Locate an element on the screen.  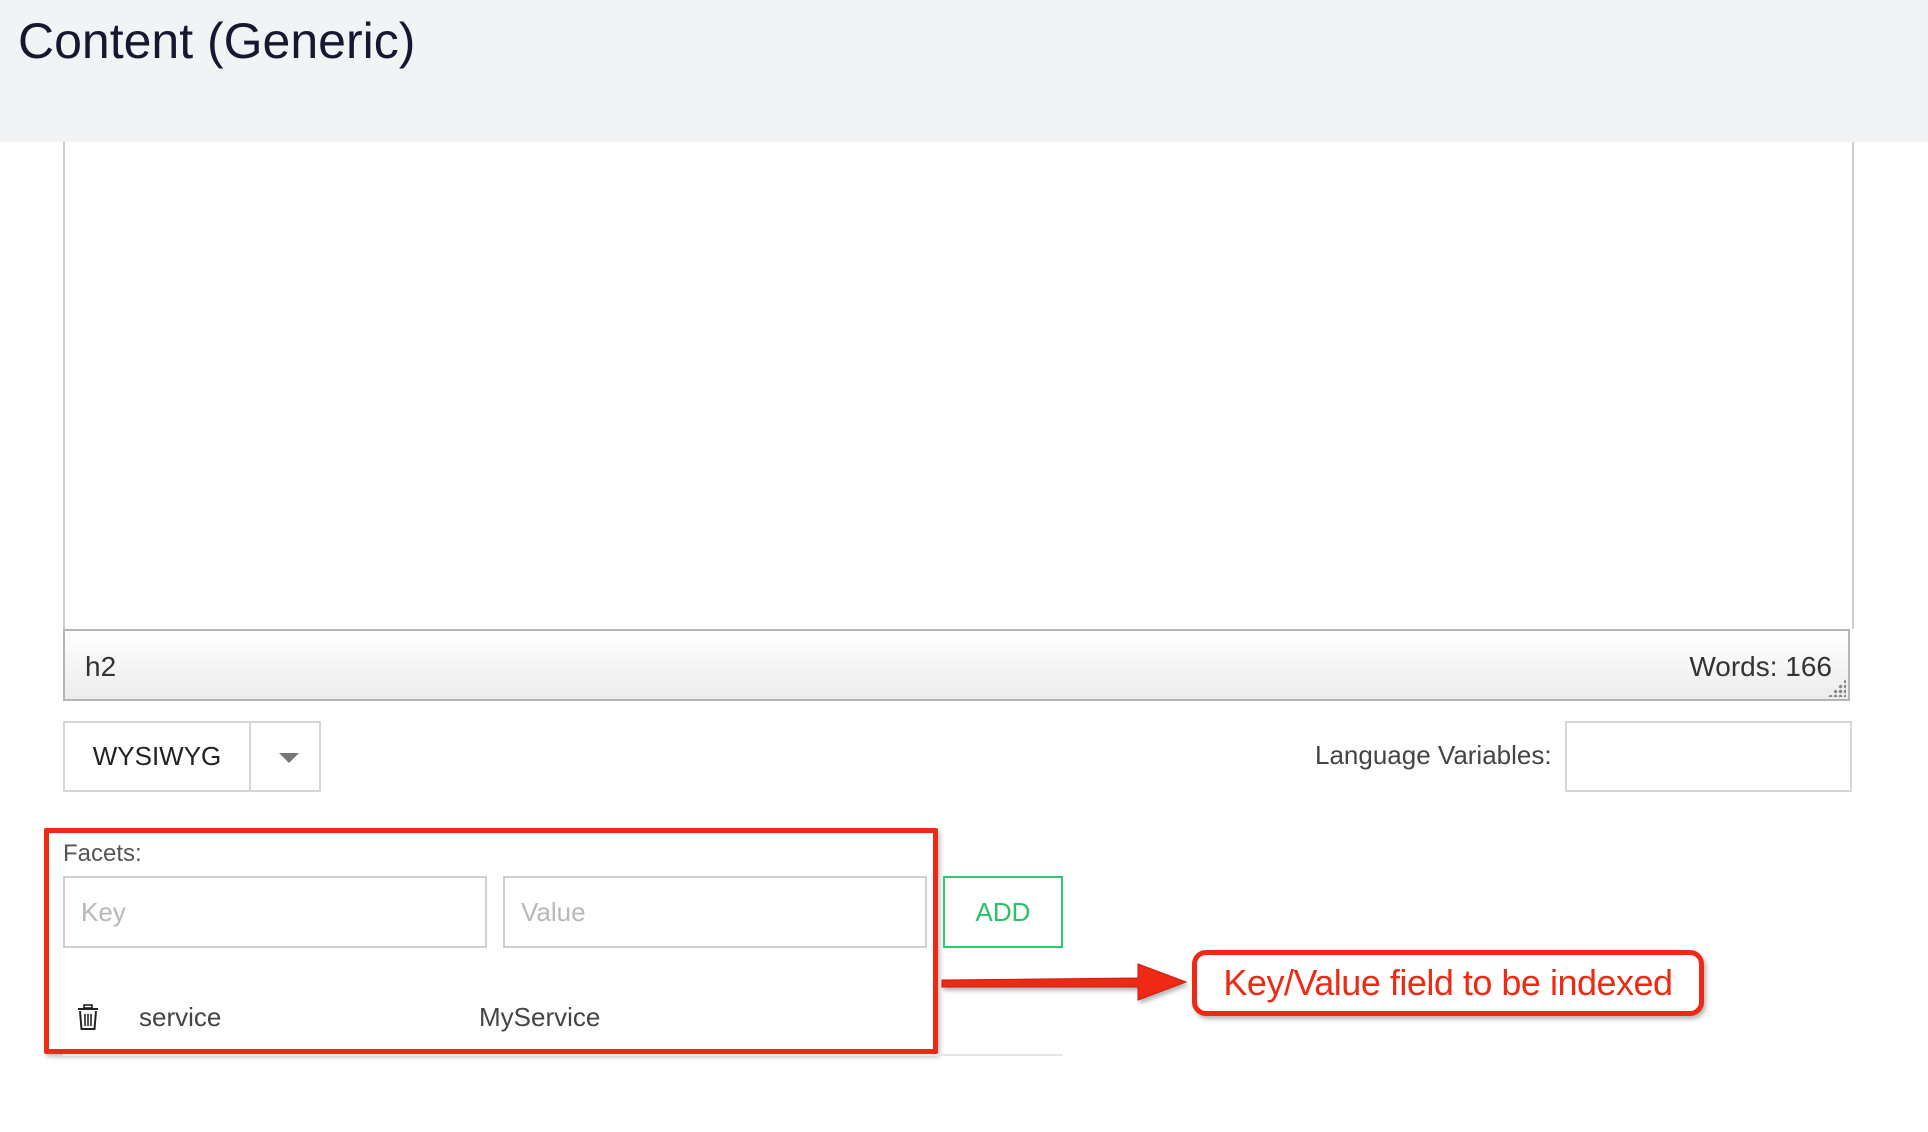
editor-mode-value: WYSIWYG is located at coordinates (158, 756).